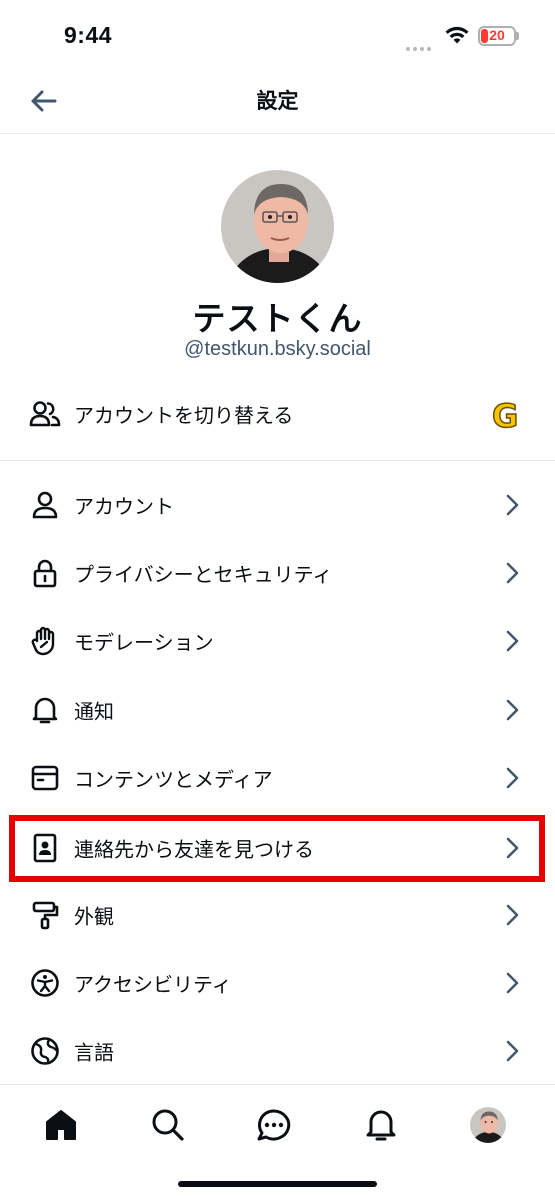 The width and height of the screenshot is (555, 1200). I want to click on person-icon, so click(45, 505).